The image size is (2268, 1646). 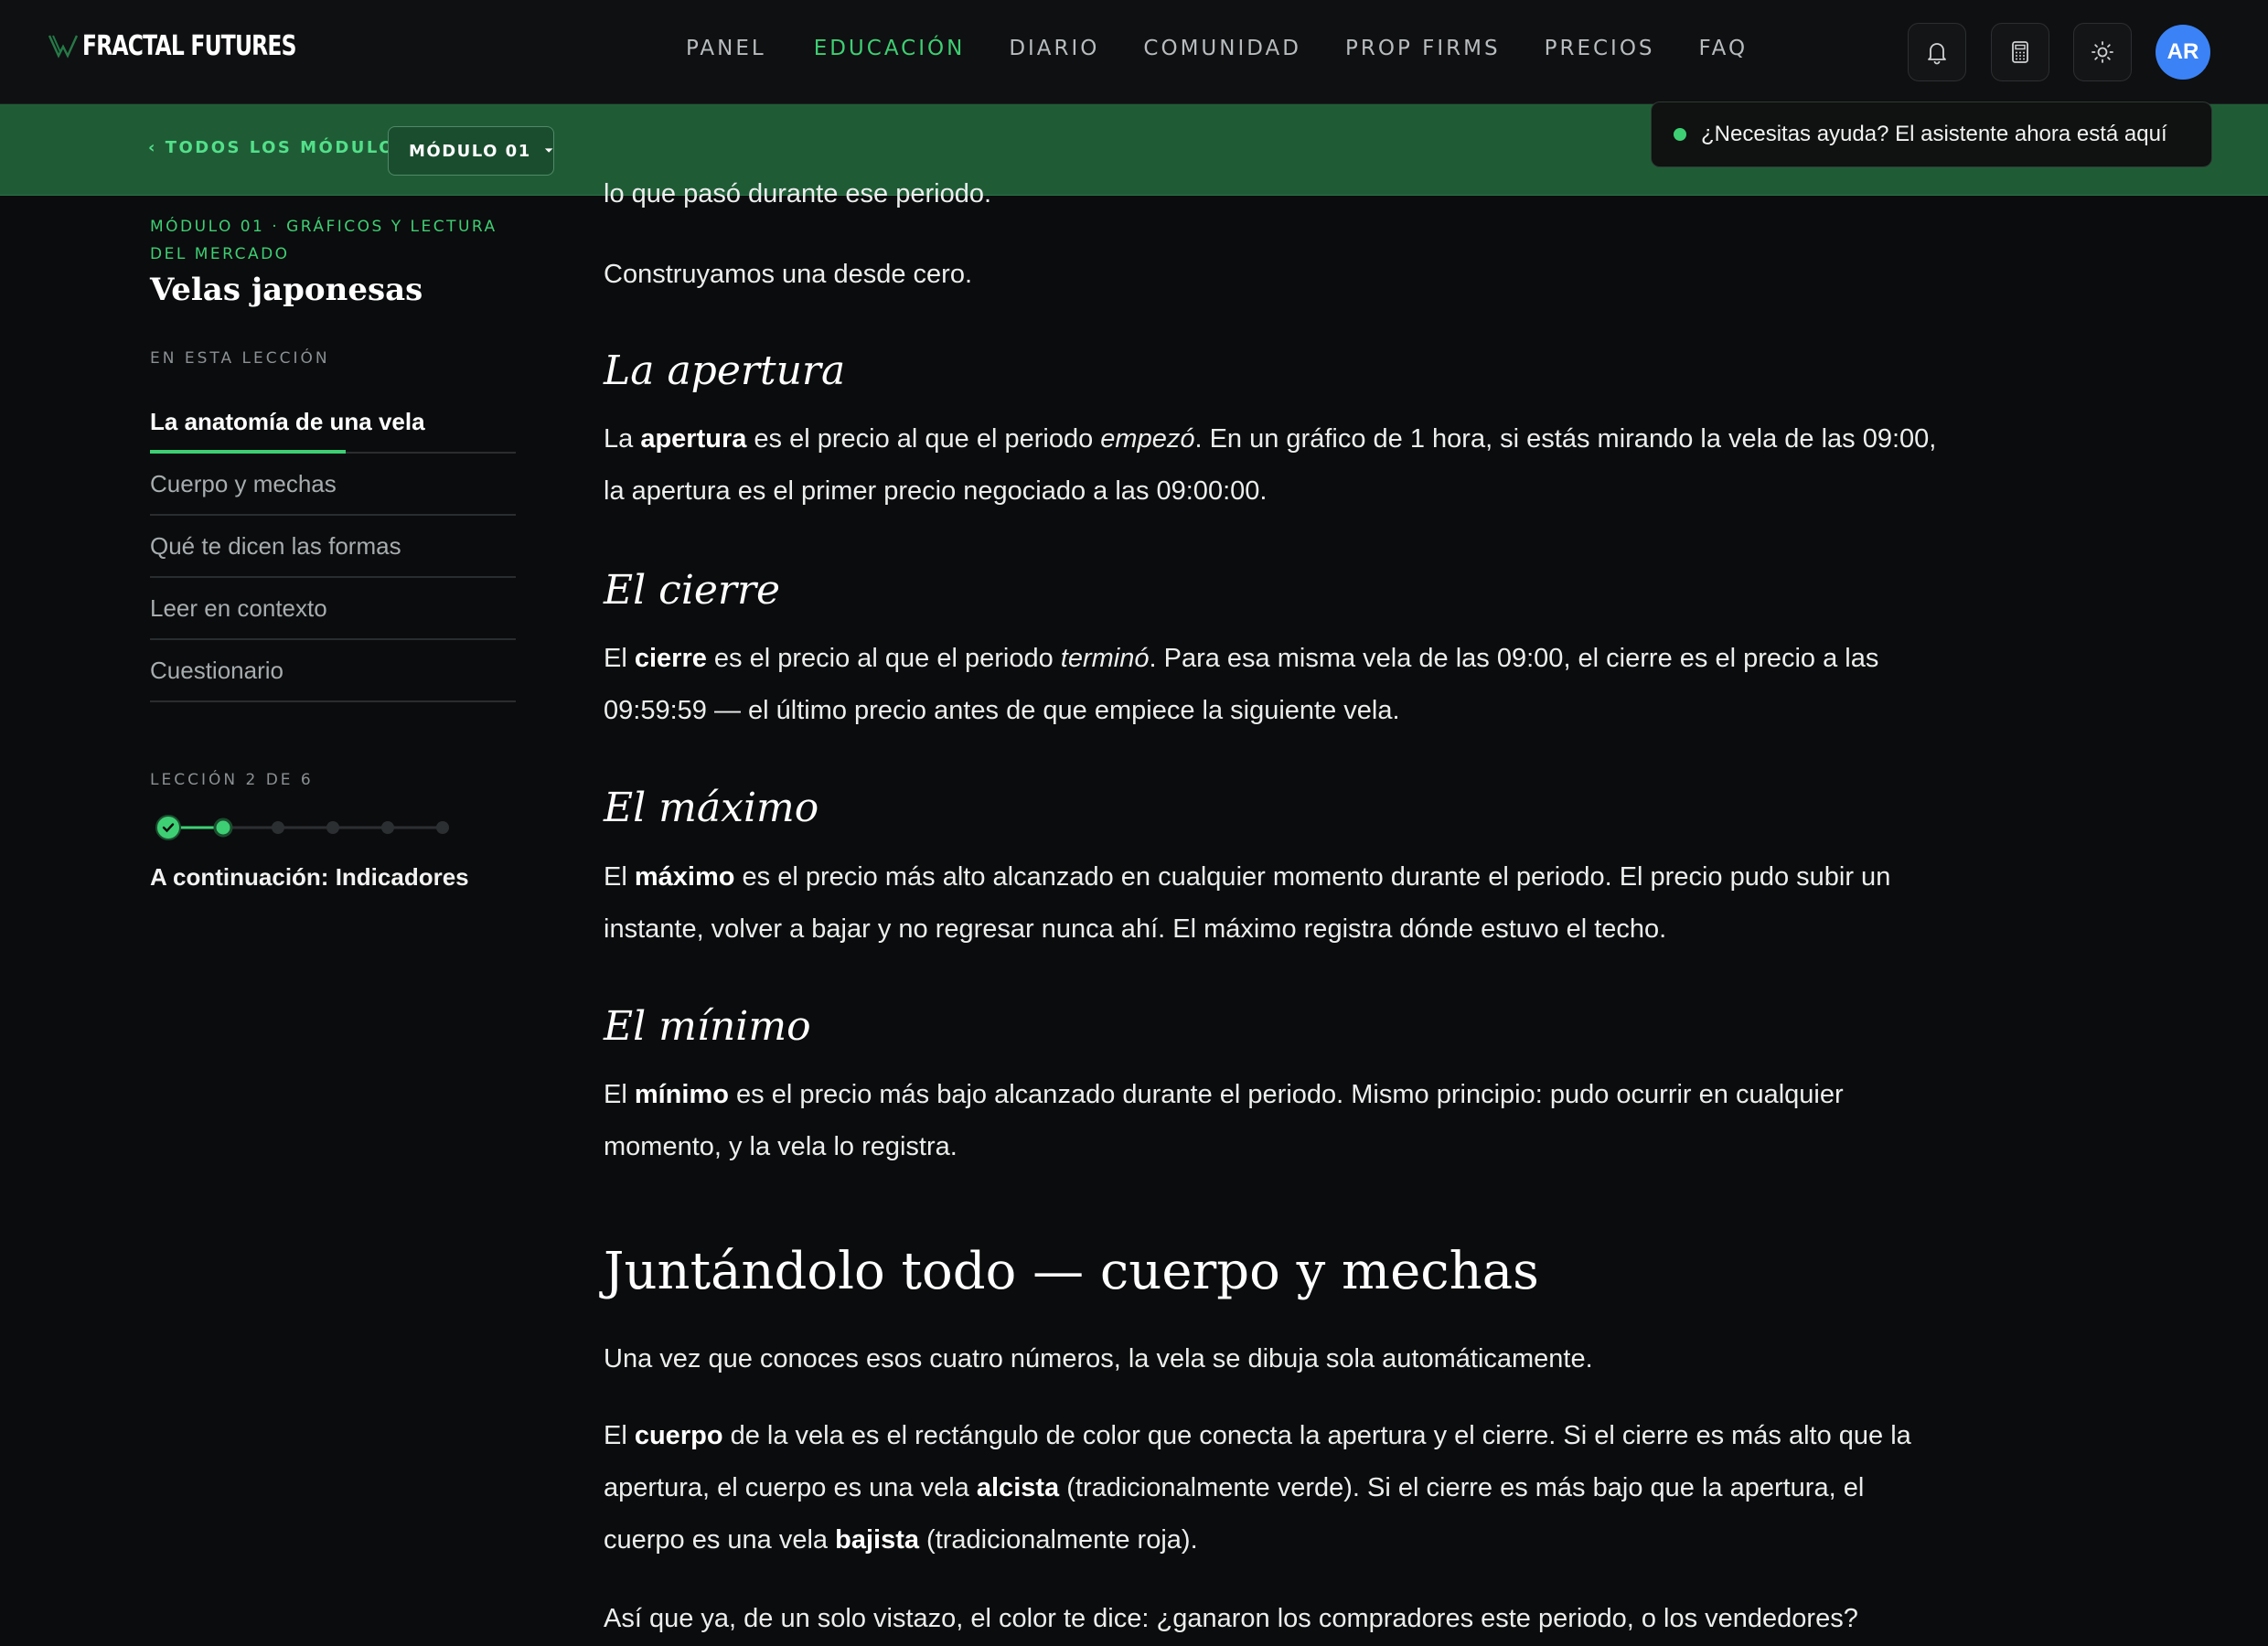 What do you see at coordinates (692, 590) in the screenshot?
I see `section-heading-cierre: El cierre` at bounding box center [692, 590].